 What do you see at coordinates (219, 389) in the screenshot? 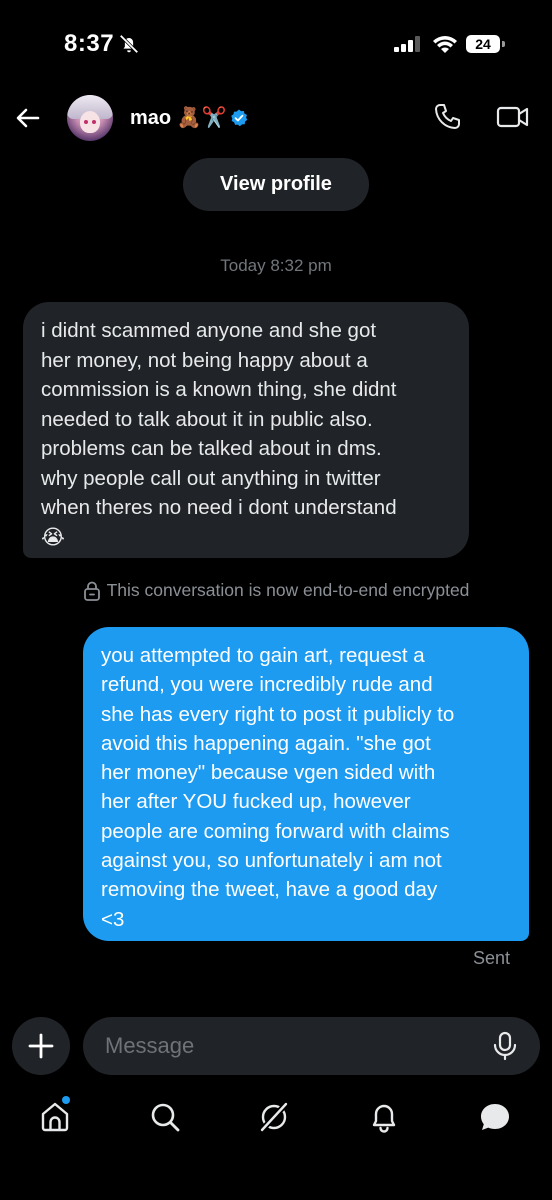
I see `message-line: commission is a known thing, she didnt` at bounding box center [219, 389].